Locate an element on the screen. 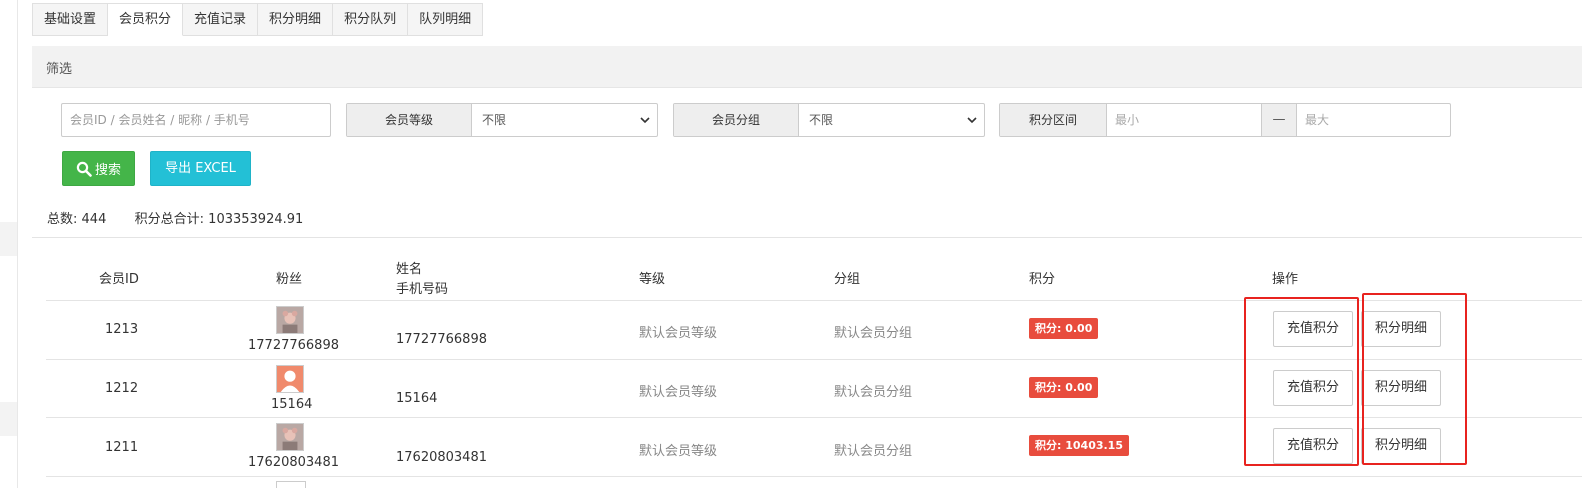 The height and width of the screenshot is (488, 1582). column-header-id: 会员ID is located at coordinates (119, 279).